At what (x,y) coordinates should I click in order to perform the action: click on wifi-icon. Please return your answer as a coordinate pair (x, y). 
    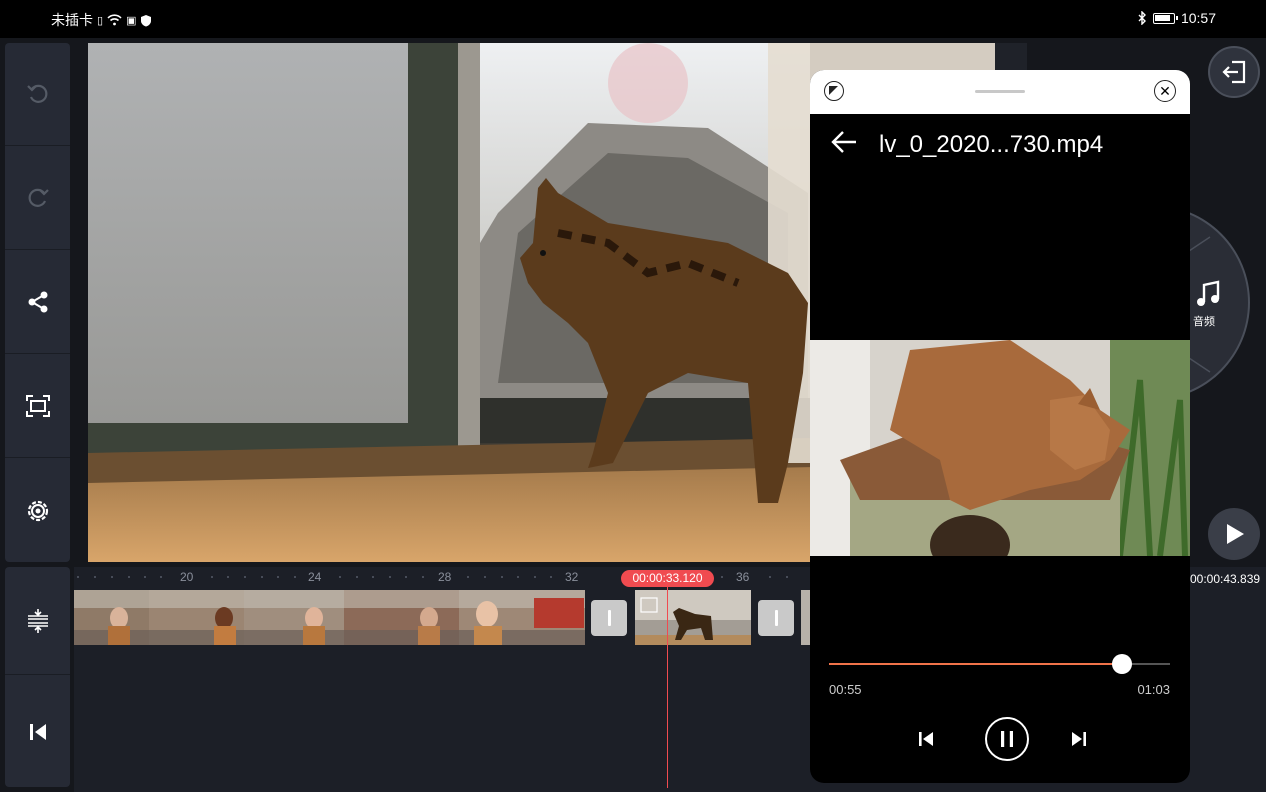
    Looking at the image, I should click on (114, 20).